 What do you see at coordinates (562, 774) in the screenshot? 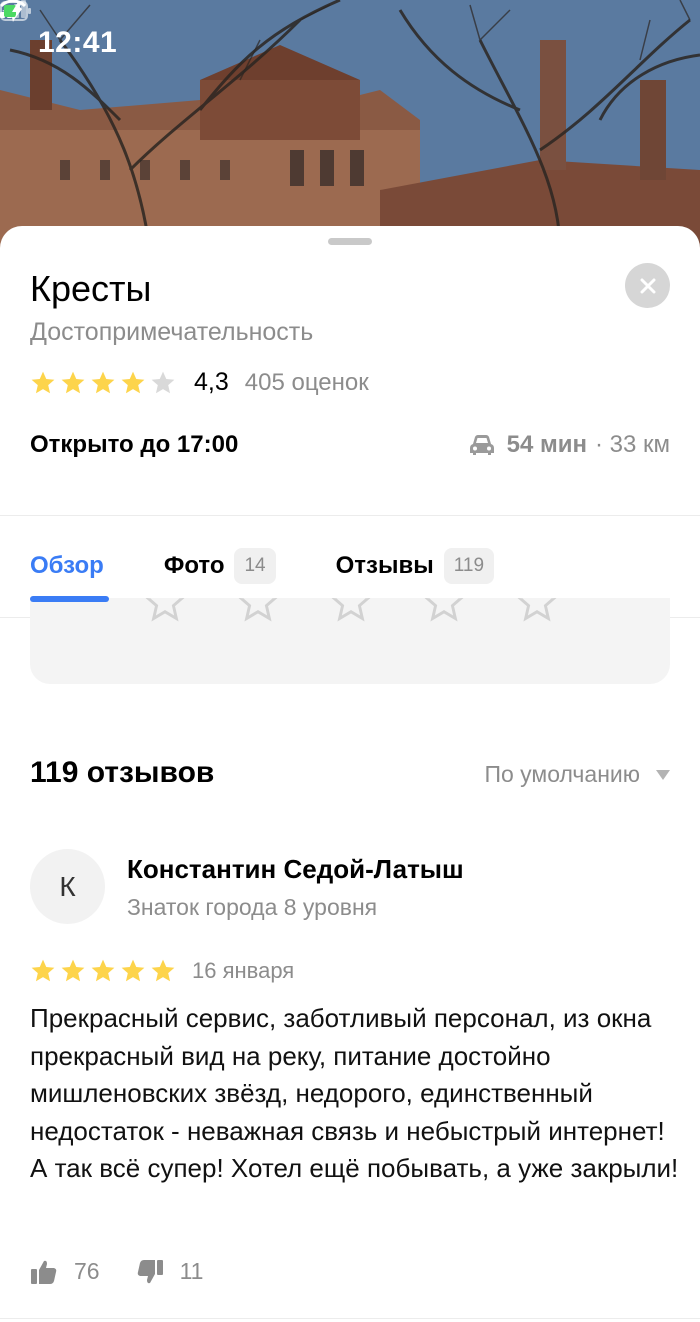
I see `sort-label: По умолчанию` at bounding box center [562, 774].